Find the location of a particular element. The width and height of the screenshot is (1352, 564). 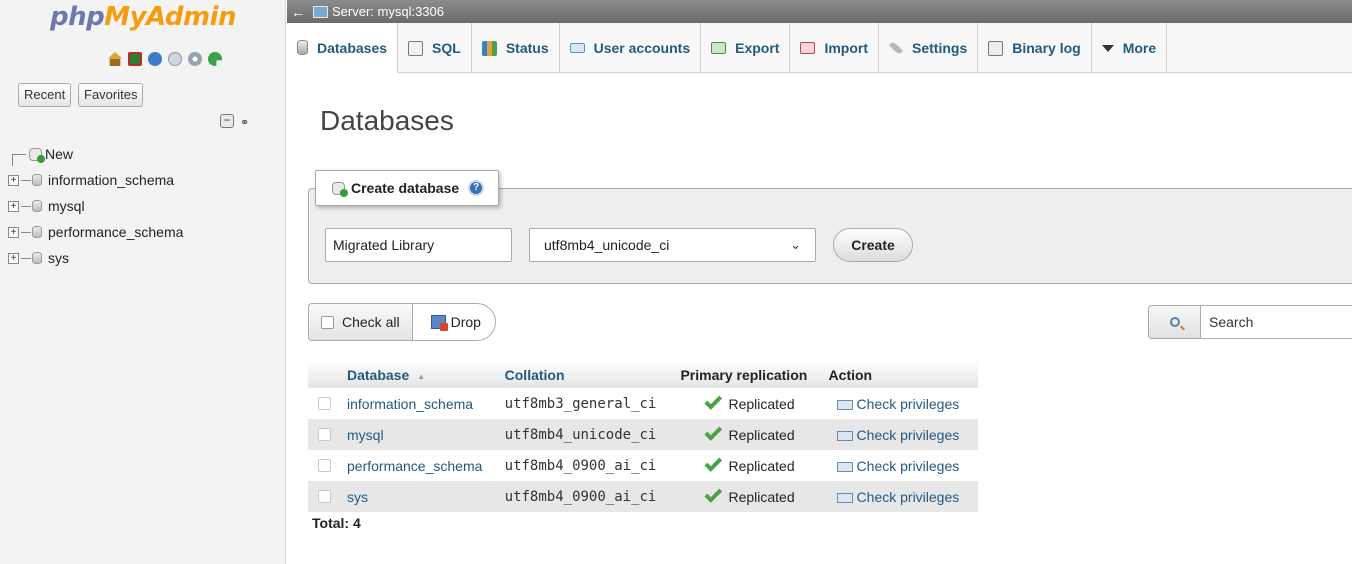

check-all-checkbox is located at coordinates (327, 322).